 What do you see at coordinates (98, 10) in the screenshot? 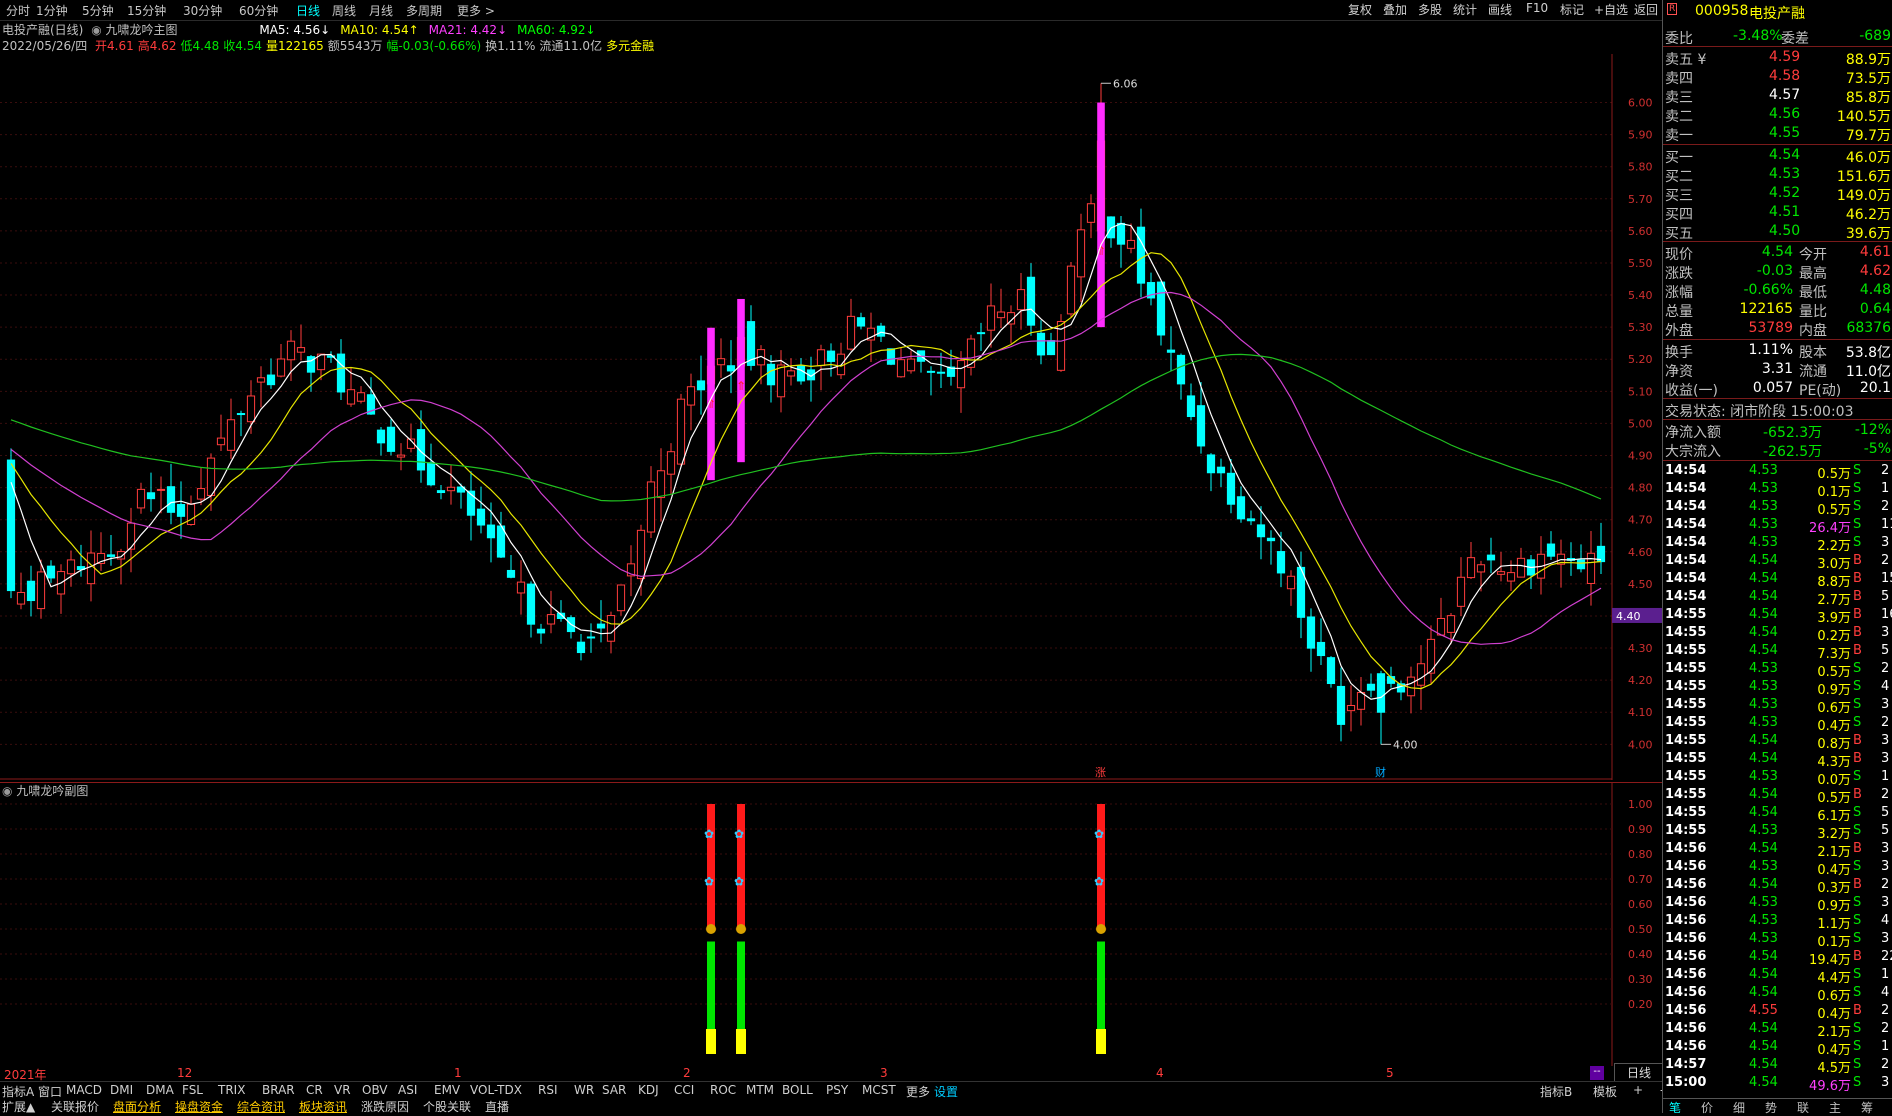
I see `period-tab-5min: 5分钟` at bounding box center [98, 10].